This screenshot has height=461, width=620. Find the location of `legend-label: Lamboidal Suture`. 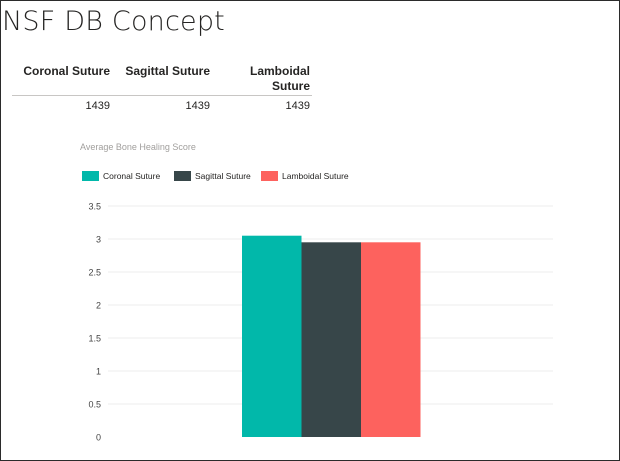

legend-label: Lamboidal Suture is located at coordinates (315, 176).